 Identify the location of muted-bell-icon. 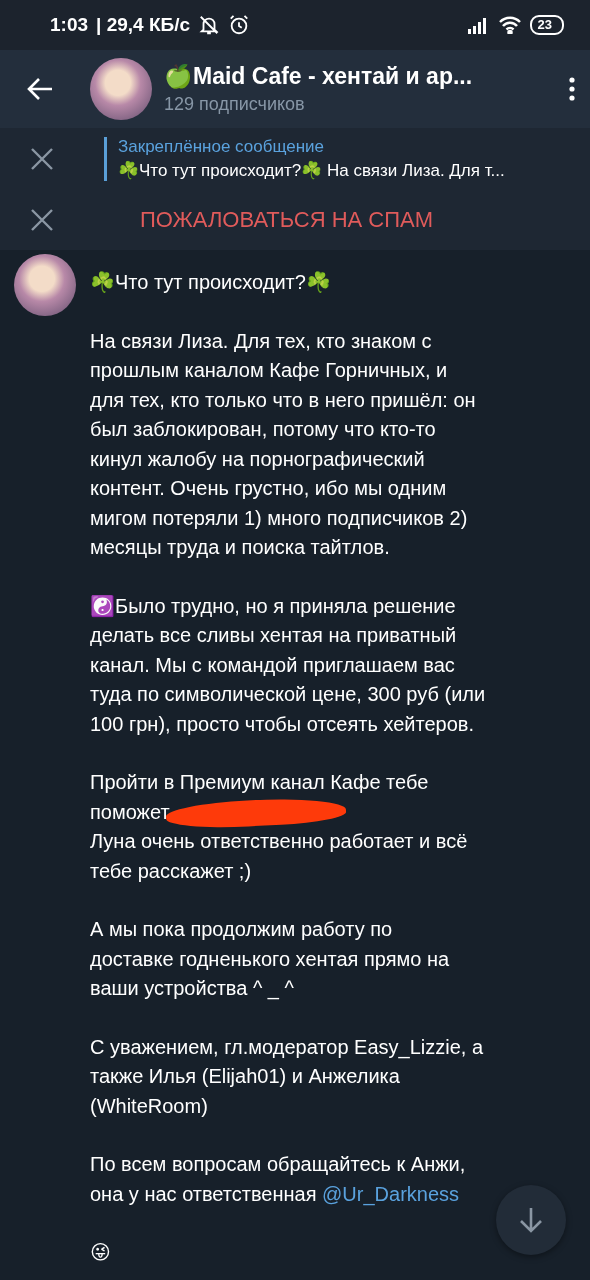
(209, 25).